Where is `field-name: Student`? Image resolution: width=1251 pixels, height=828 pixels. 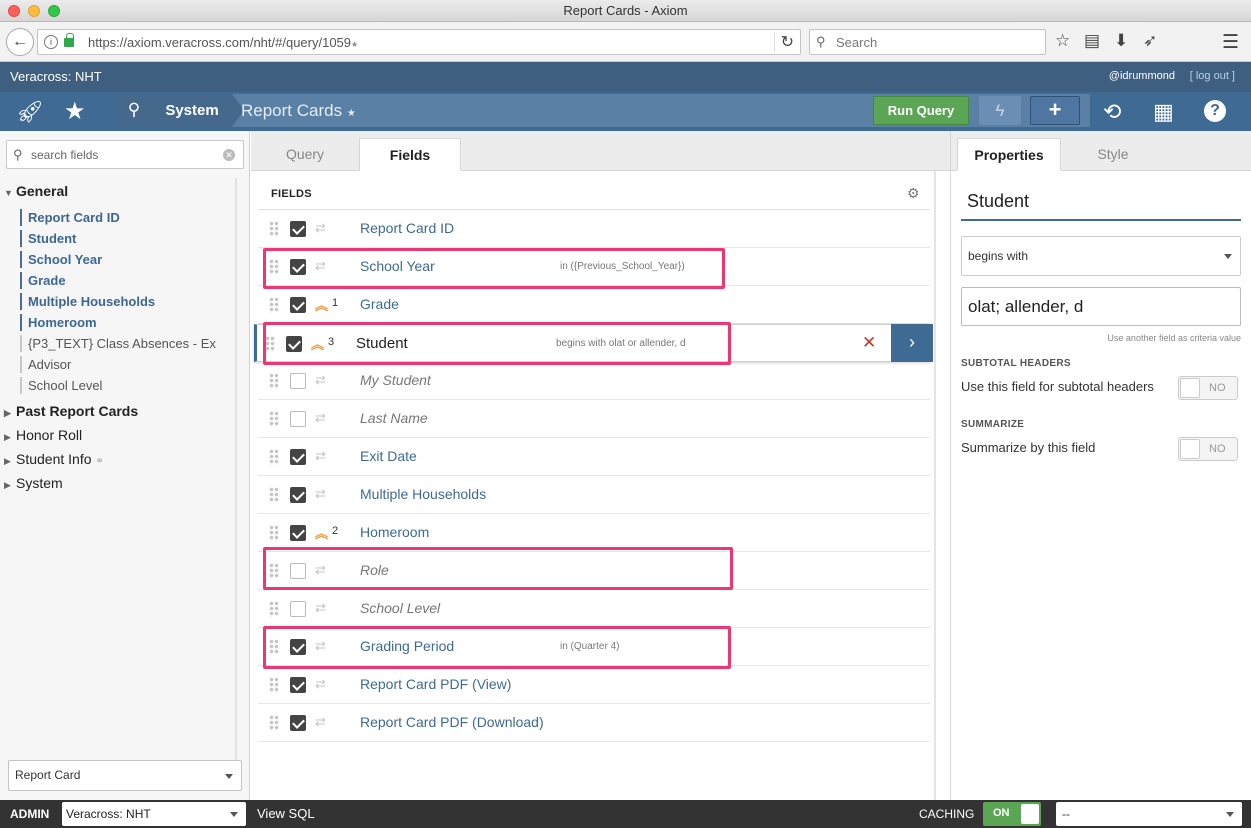 field-name: Student is located at coordinates (382, 343).